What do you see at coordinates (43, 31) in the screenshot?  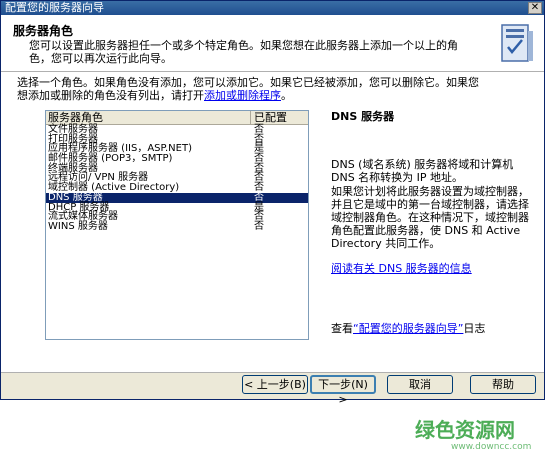 I see `page-title: 服务器角色` at bounding box center [43, 31].